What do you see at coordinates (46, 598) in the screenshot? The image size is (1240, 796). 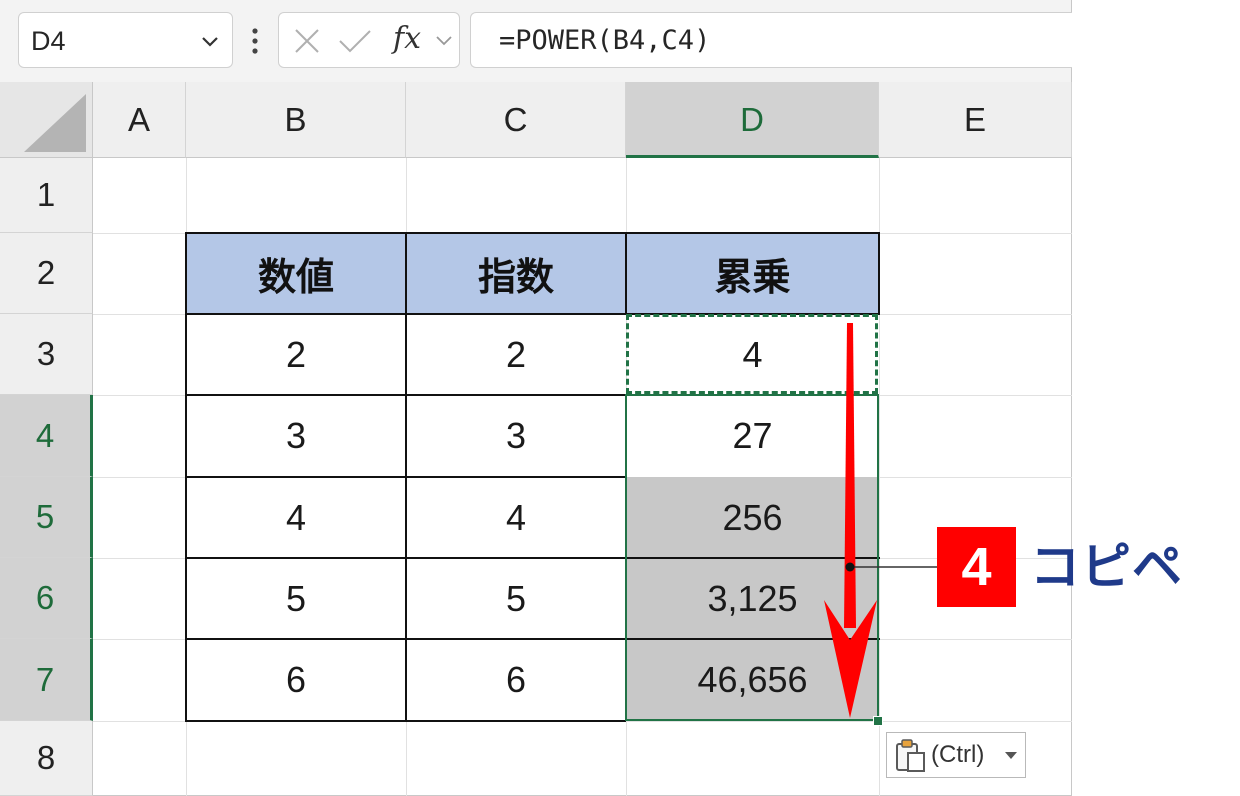 I see `row-header-6: 6` at bounding box center [46, 598].